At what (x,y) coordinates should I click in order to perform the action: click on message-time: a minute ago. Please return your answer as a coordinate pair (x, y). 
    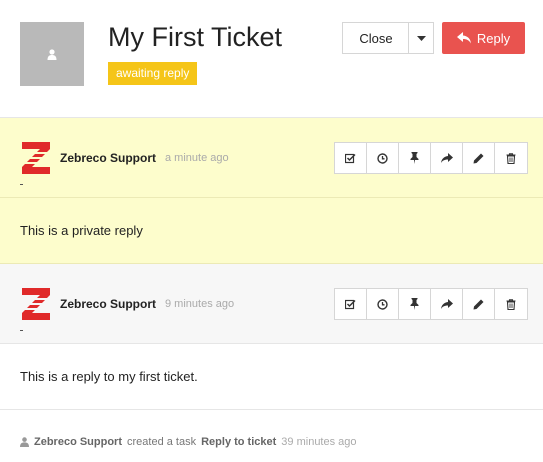
    Looking at the image, I should click on (197, 158).